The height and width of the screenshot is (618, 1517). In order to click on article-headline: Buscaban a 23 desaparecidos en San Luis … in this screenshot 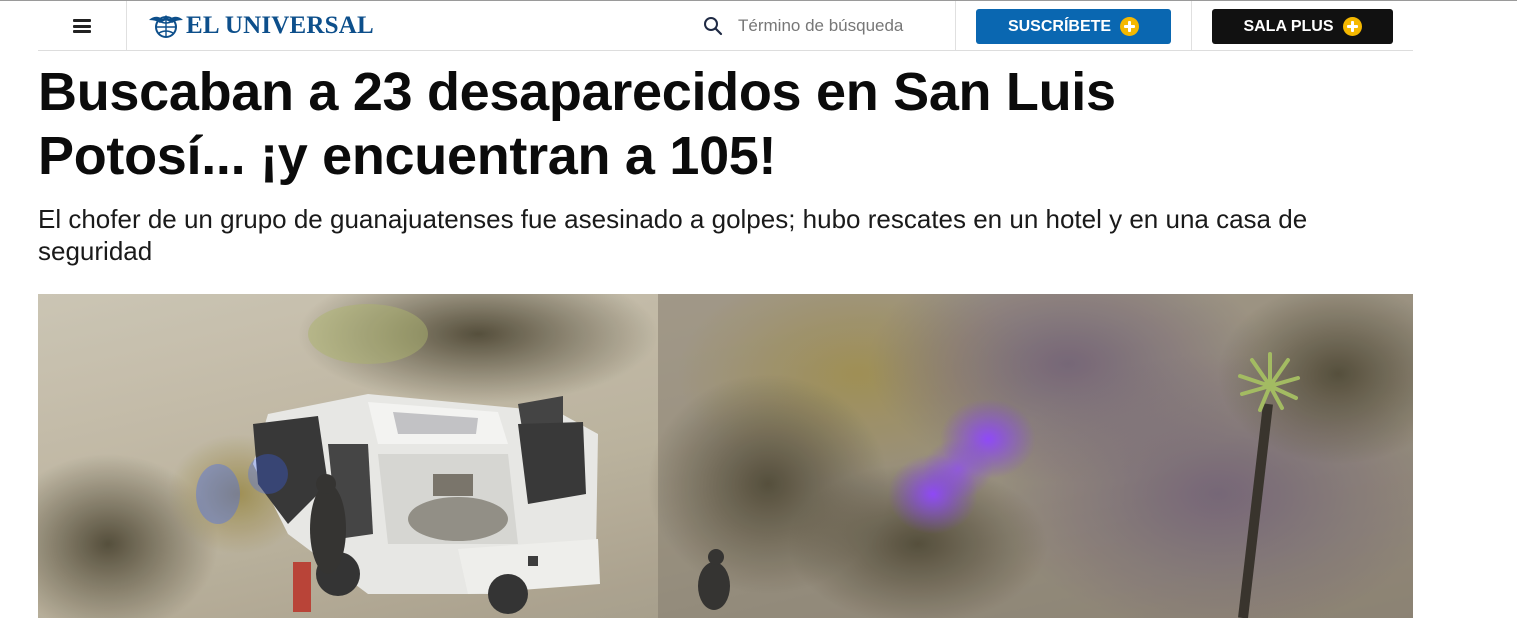, I will do `click(577, 124)`.